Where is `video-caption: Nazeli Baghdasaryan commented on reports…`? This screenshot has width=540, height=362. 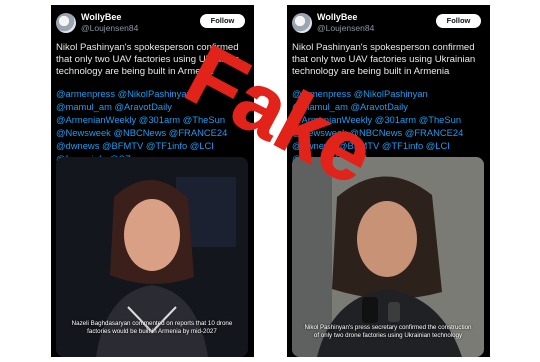
video-caption: Nazeli Baghdasaryan commented on reports… is located at coordinates (152, 327).